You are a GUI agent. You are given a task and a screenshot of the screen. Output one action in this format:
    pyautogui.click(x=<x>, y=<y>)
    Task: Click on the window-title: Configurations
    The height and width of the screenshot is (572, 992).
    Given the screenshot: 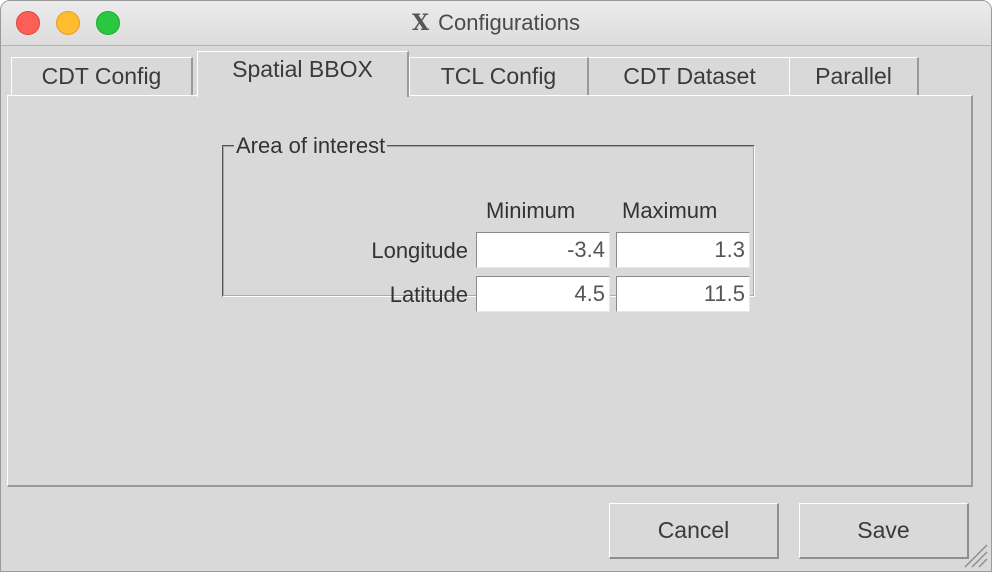 What is the action you would take?
    pyautogui.click(x=509, y=22)
    